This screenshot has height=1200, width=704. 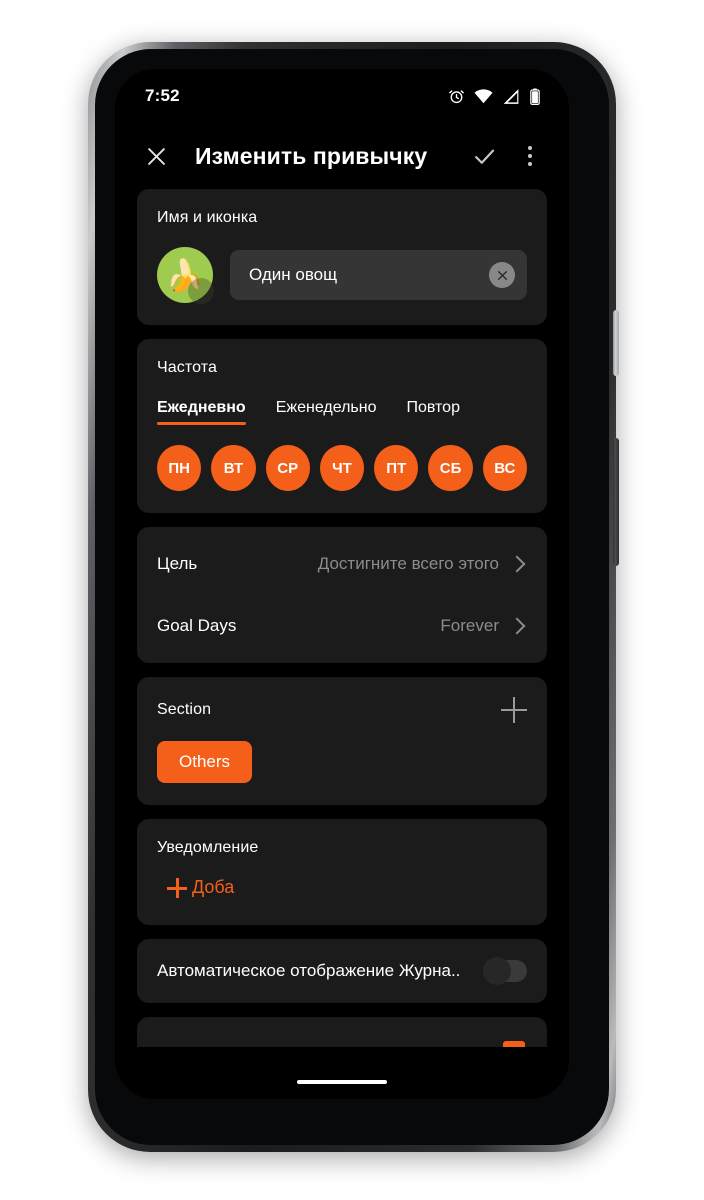 What do you see at coordinates (494, 96) in the screenshot?
I see `status-bar-icons` at bounding box center [494, 96].